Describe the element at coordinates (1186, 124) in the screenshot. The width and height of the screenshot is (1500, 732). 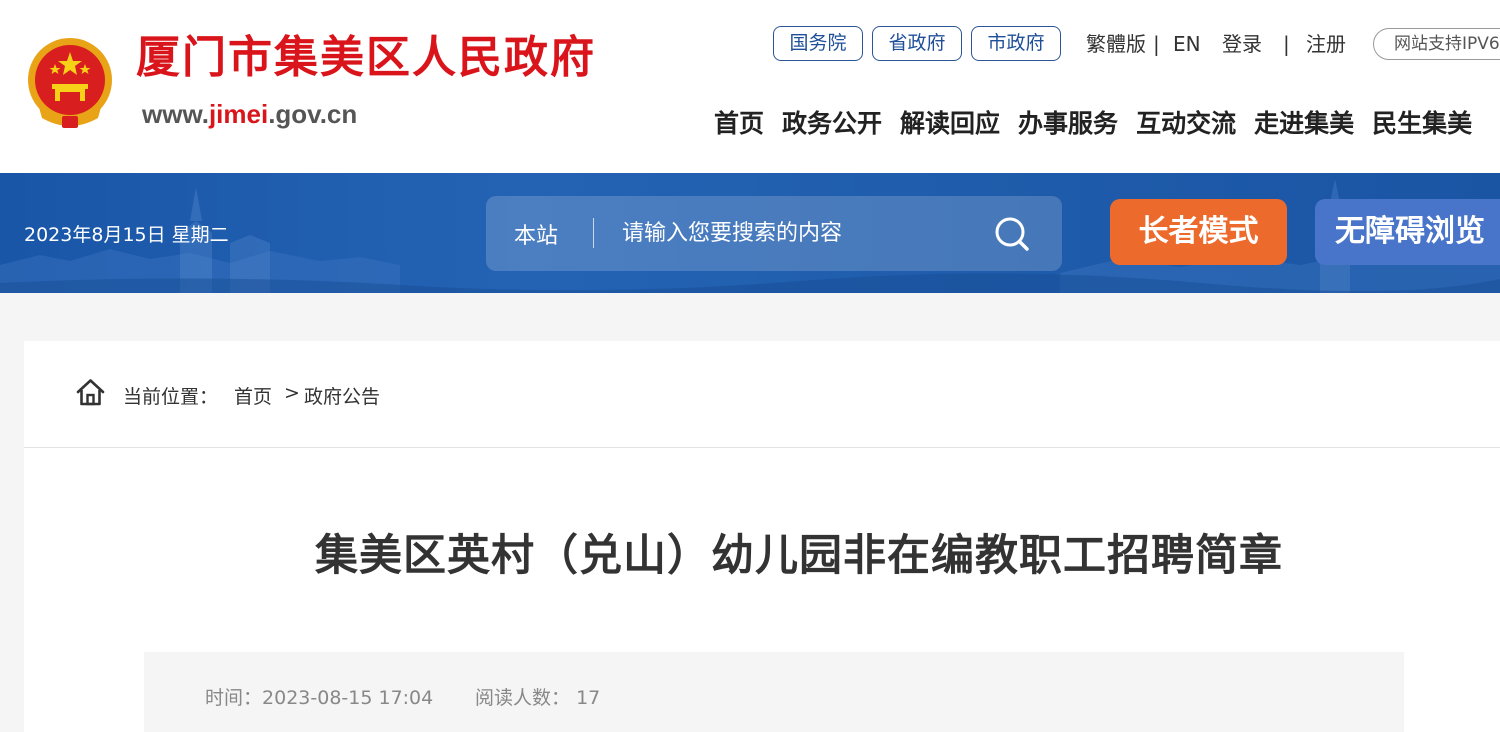
I see `nav-item-interaction: 互动交流` at that location.